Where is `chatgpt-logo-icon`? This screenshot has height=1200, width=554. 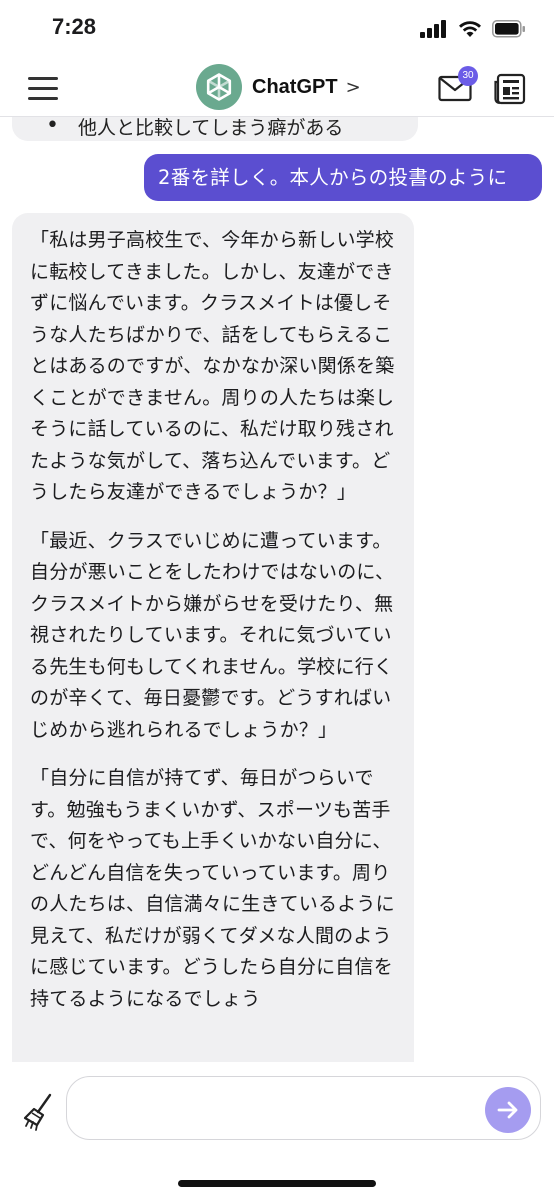 chatgpt-logo-icon is located at coordinates (219, 87).